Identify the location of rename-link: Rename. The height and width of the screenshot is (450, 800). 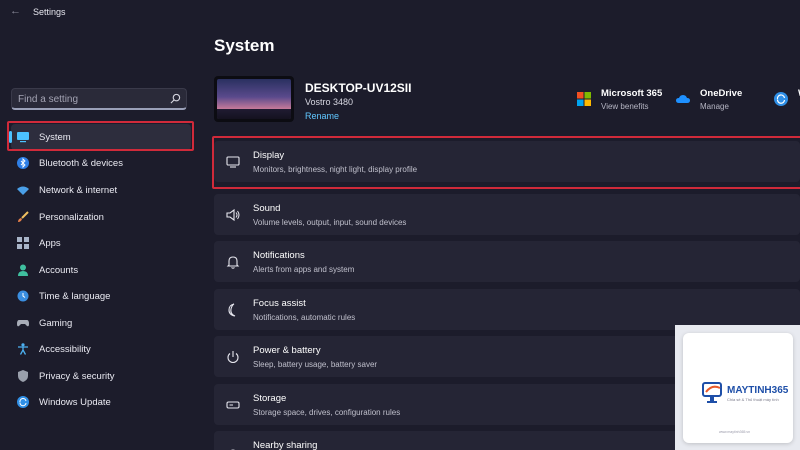
(322, 116).